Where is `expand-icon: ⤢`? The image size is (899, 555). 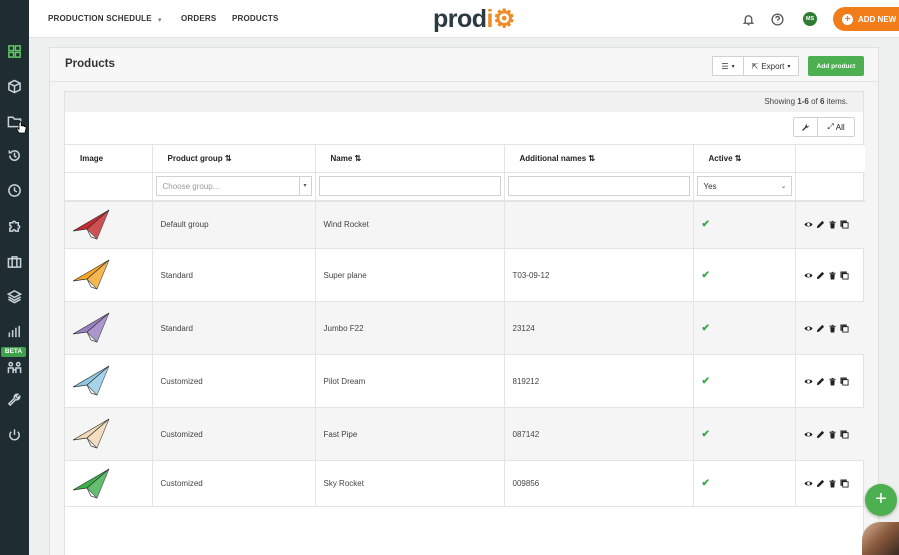 expand-icon: ⤢ is located at coordinates (830, 126).